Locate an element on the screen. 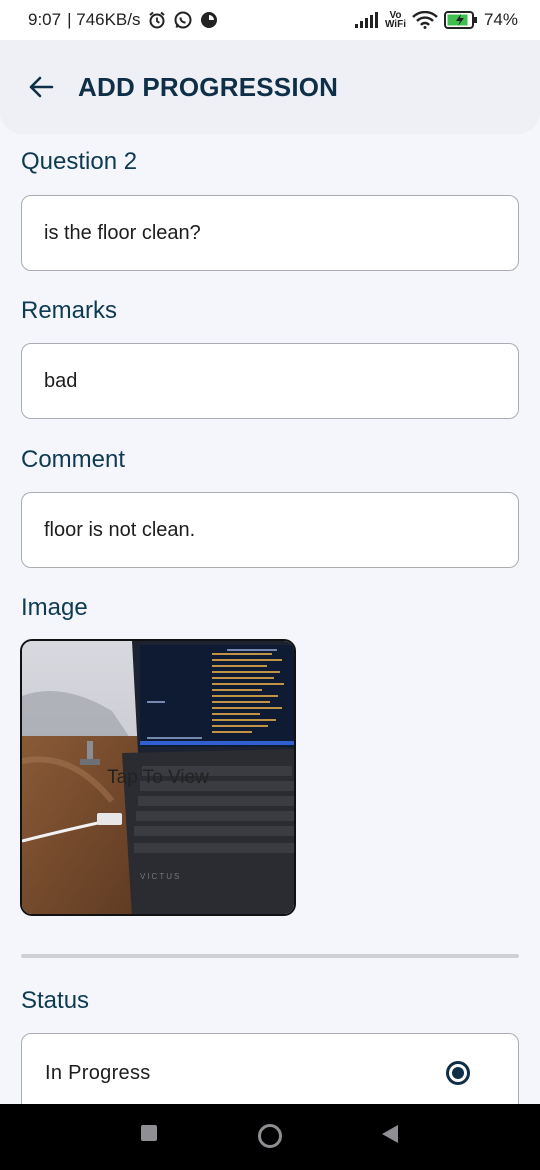  remarks-field: bad is located at coordinates (270, 381).